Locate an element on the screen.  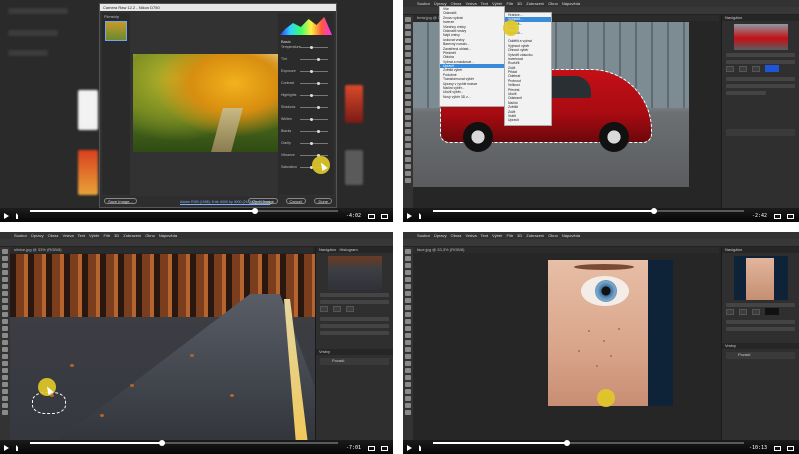
document-canvas is located at coordinates (610, 333).